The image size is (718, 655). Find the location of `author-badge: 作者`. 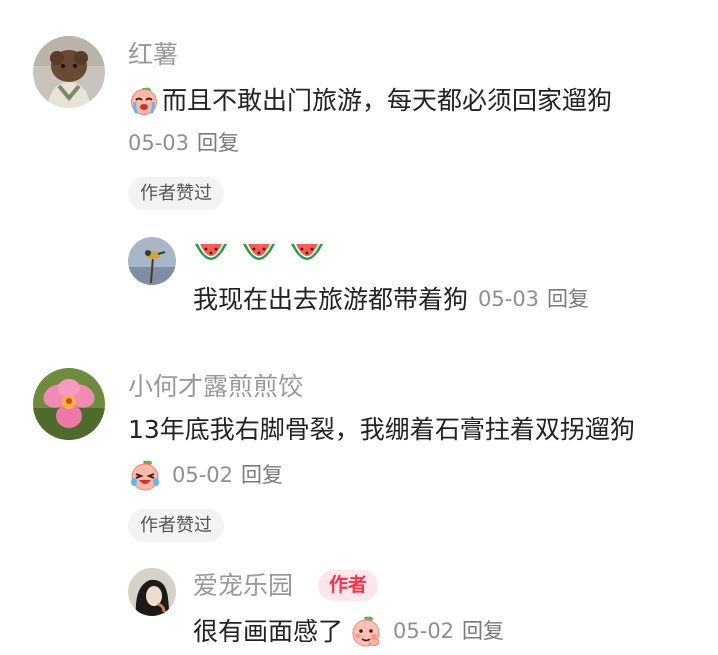

author-badge: 作者 is located at coordinates (348, 585).